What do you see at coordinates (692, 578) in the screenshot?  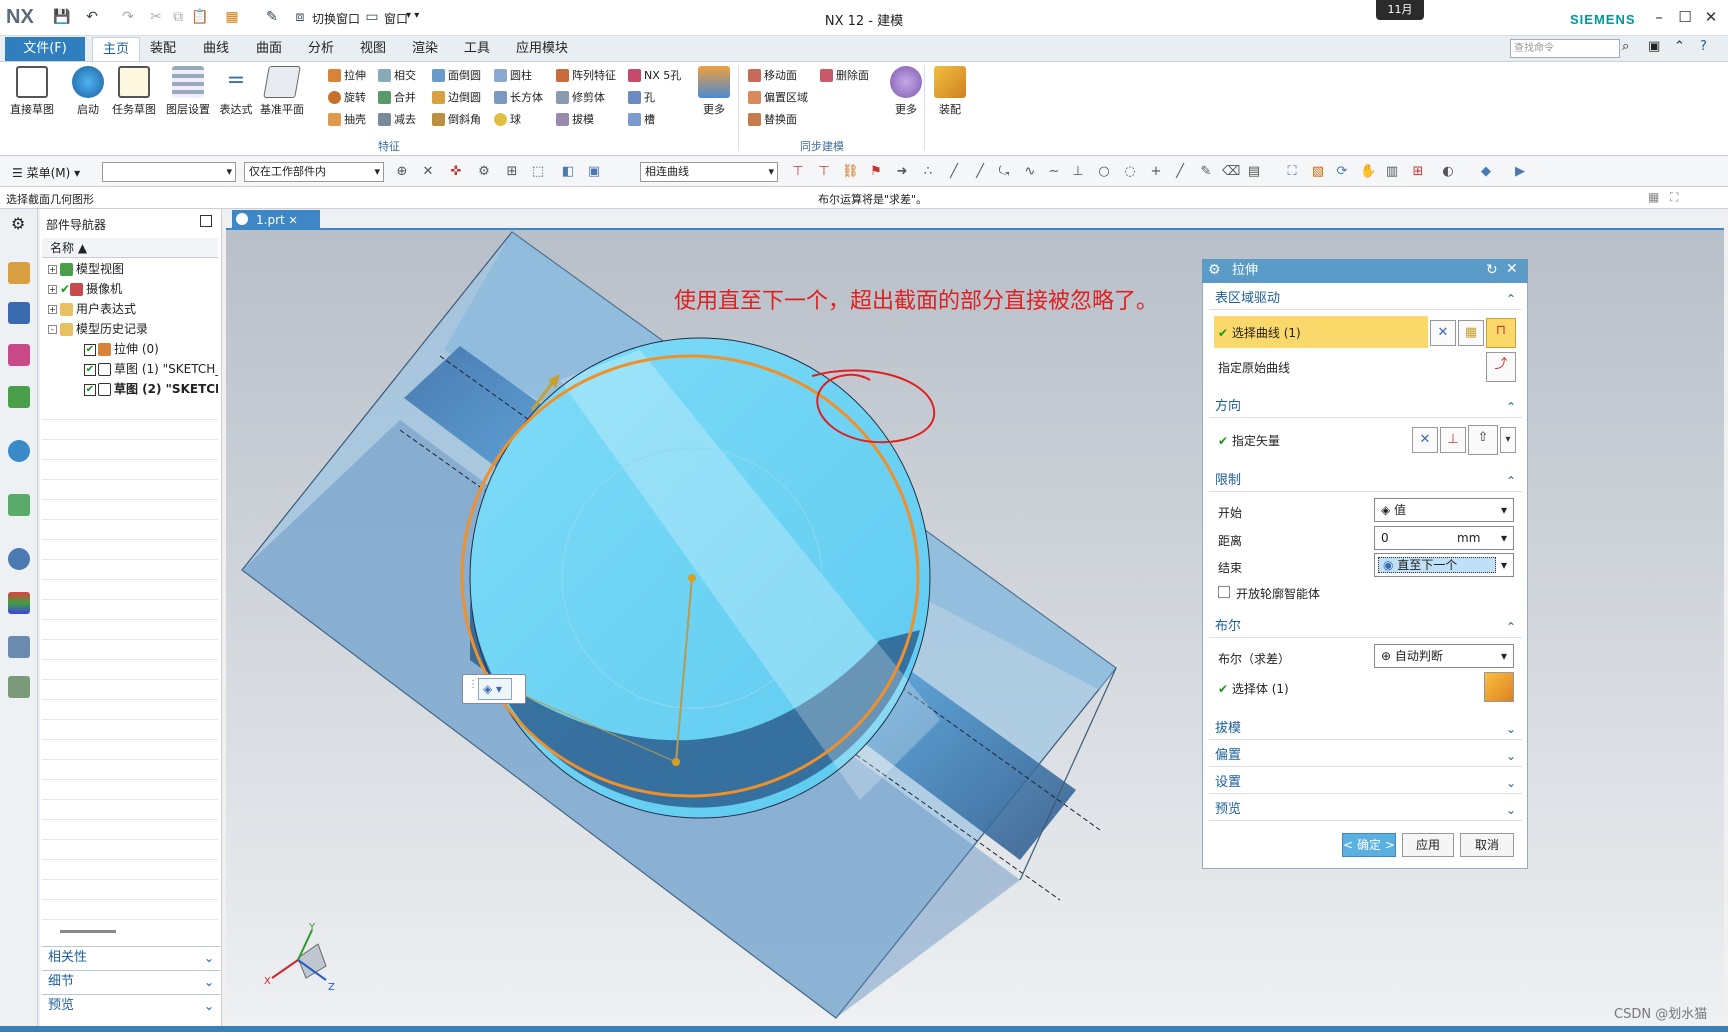 I see `origin-point` at bounding box center [692, 578].